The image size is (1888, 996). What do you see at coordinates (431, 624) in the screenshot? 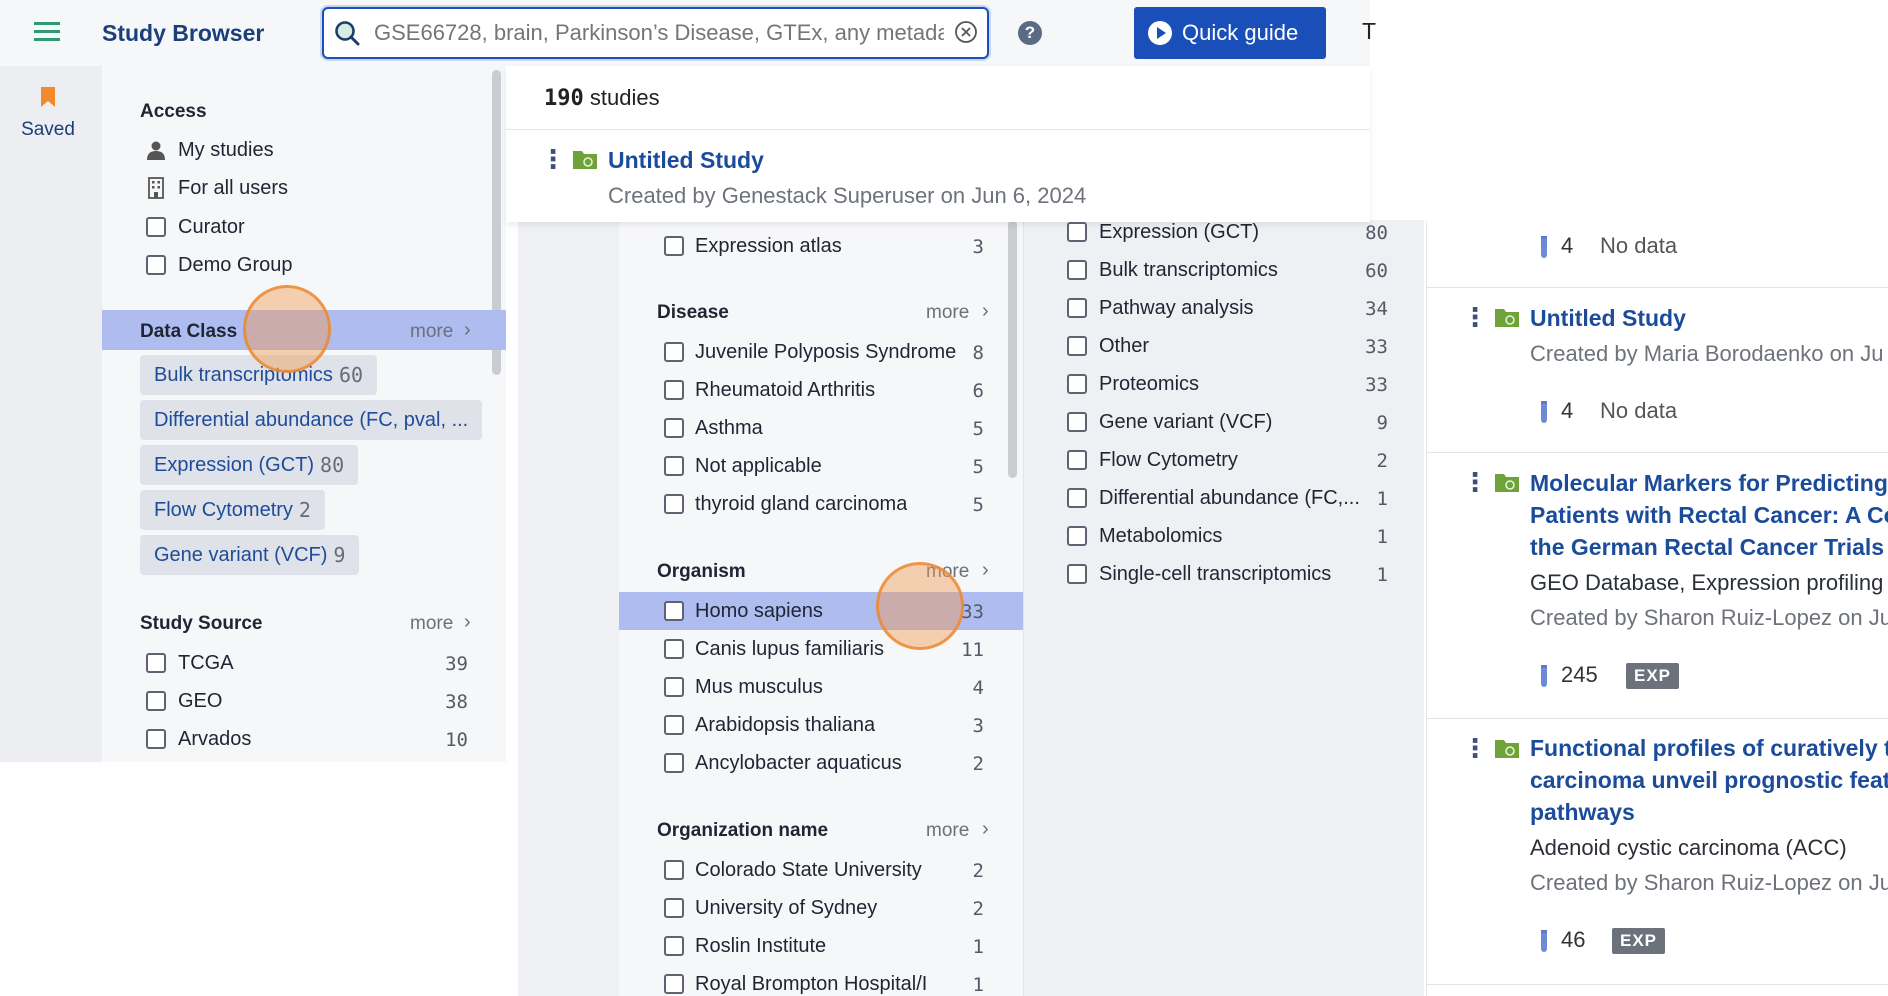
I see `study-source-more: more` at bounding box center [431, 624].